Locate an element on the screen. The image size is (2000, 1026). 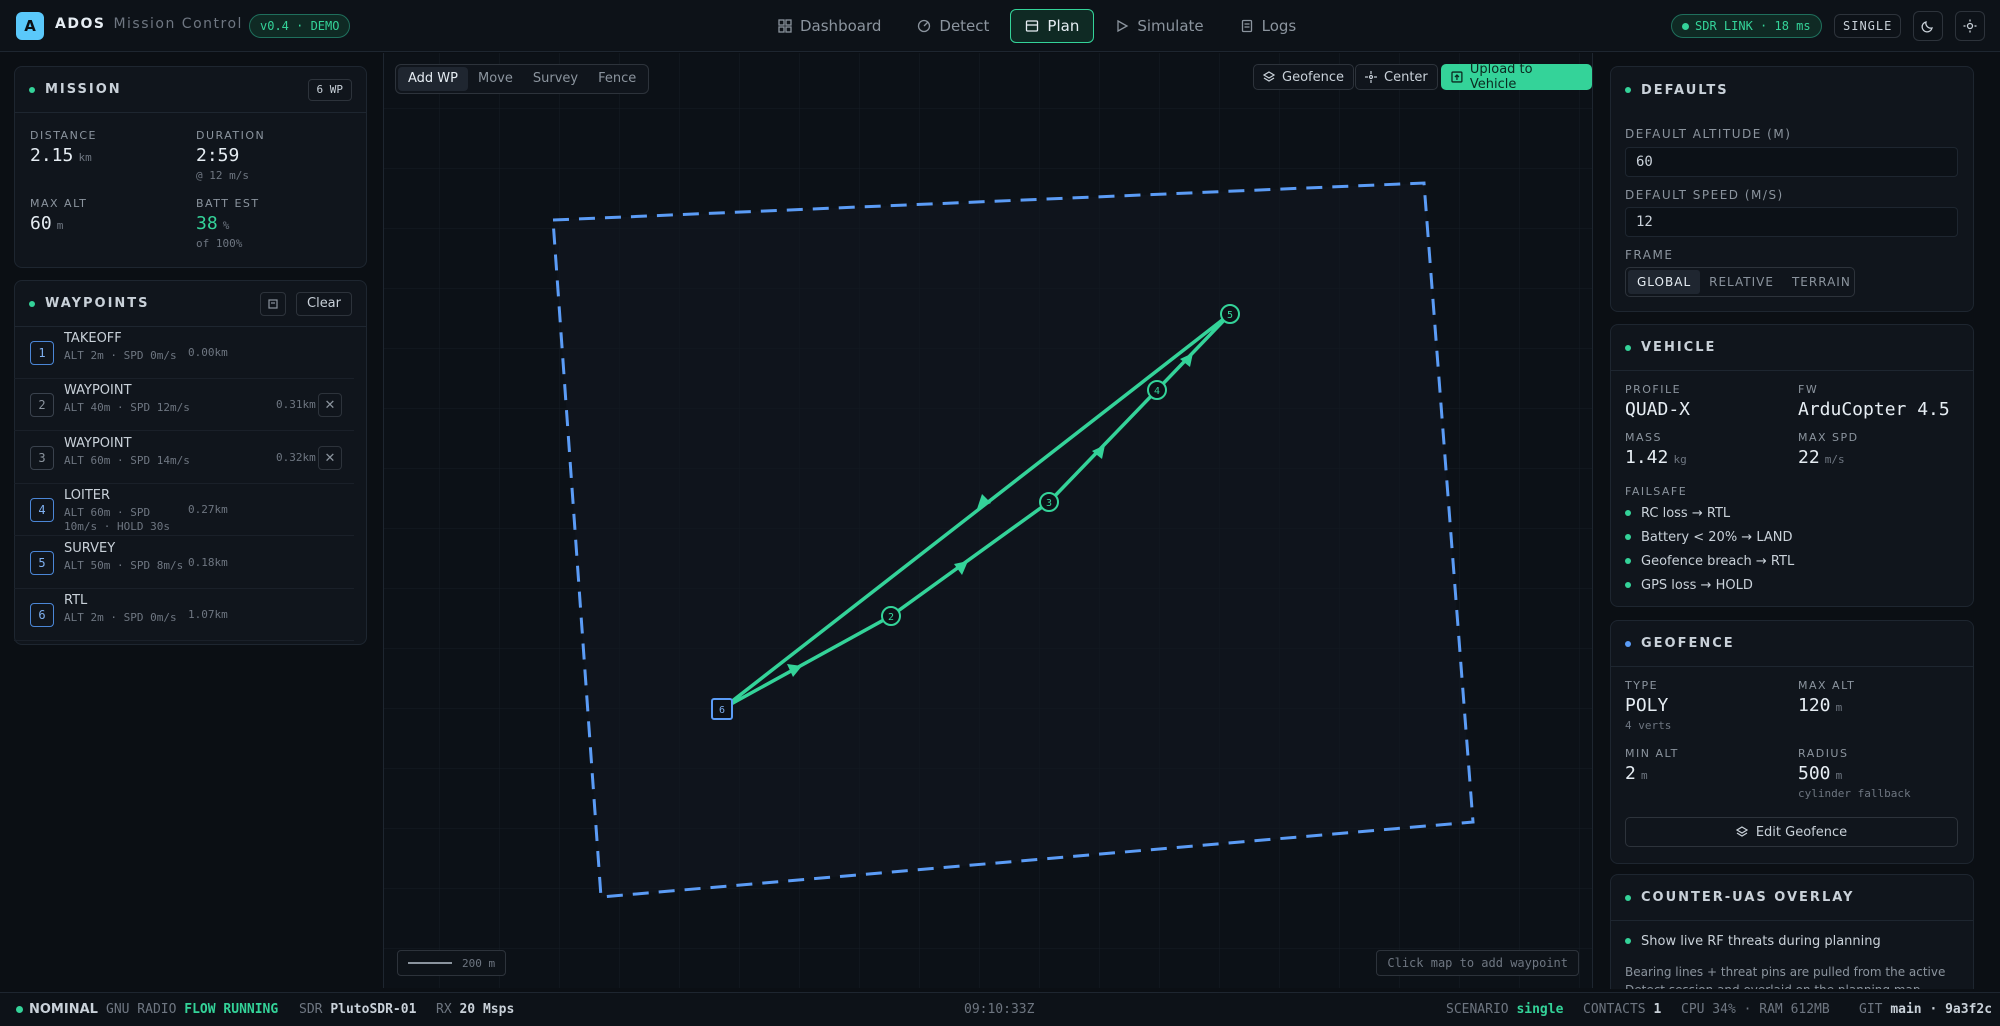
frame-terrain: TERRAIN is located at coordinates (1821, 282).